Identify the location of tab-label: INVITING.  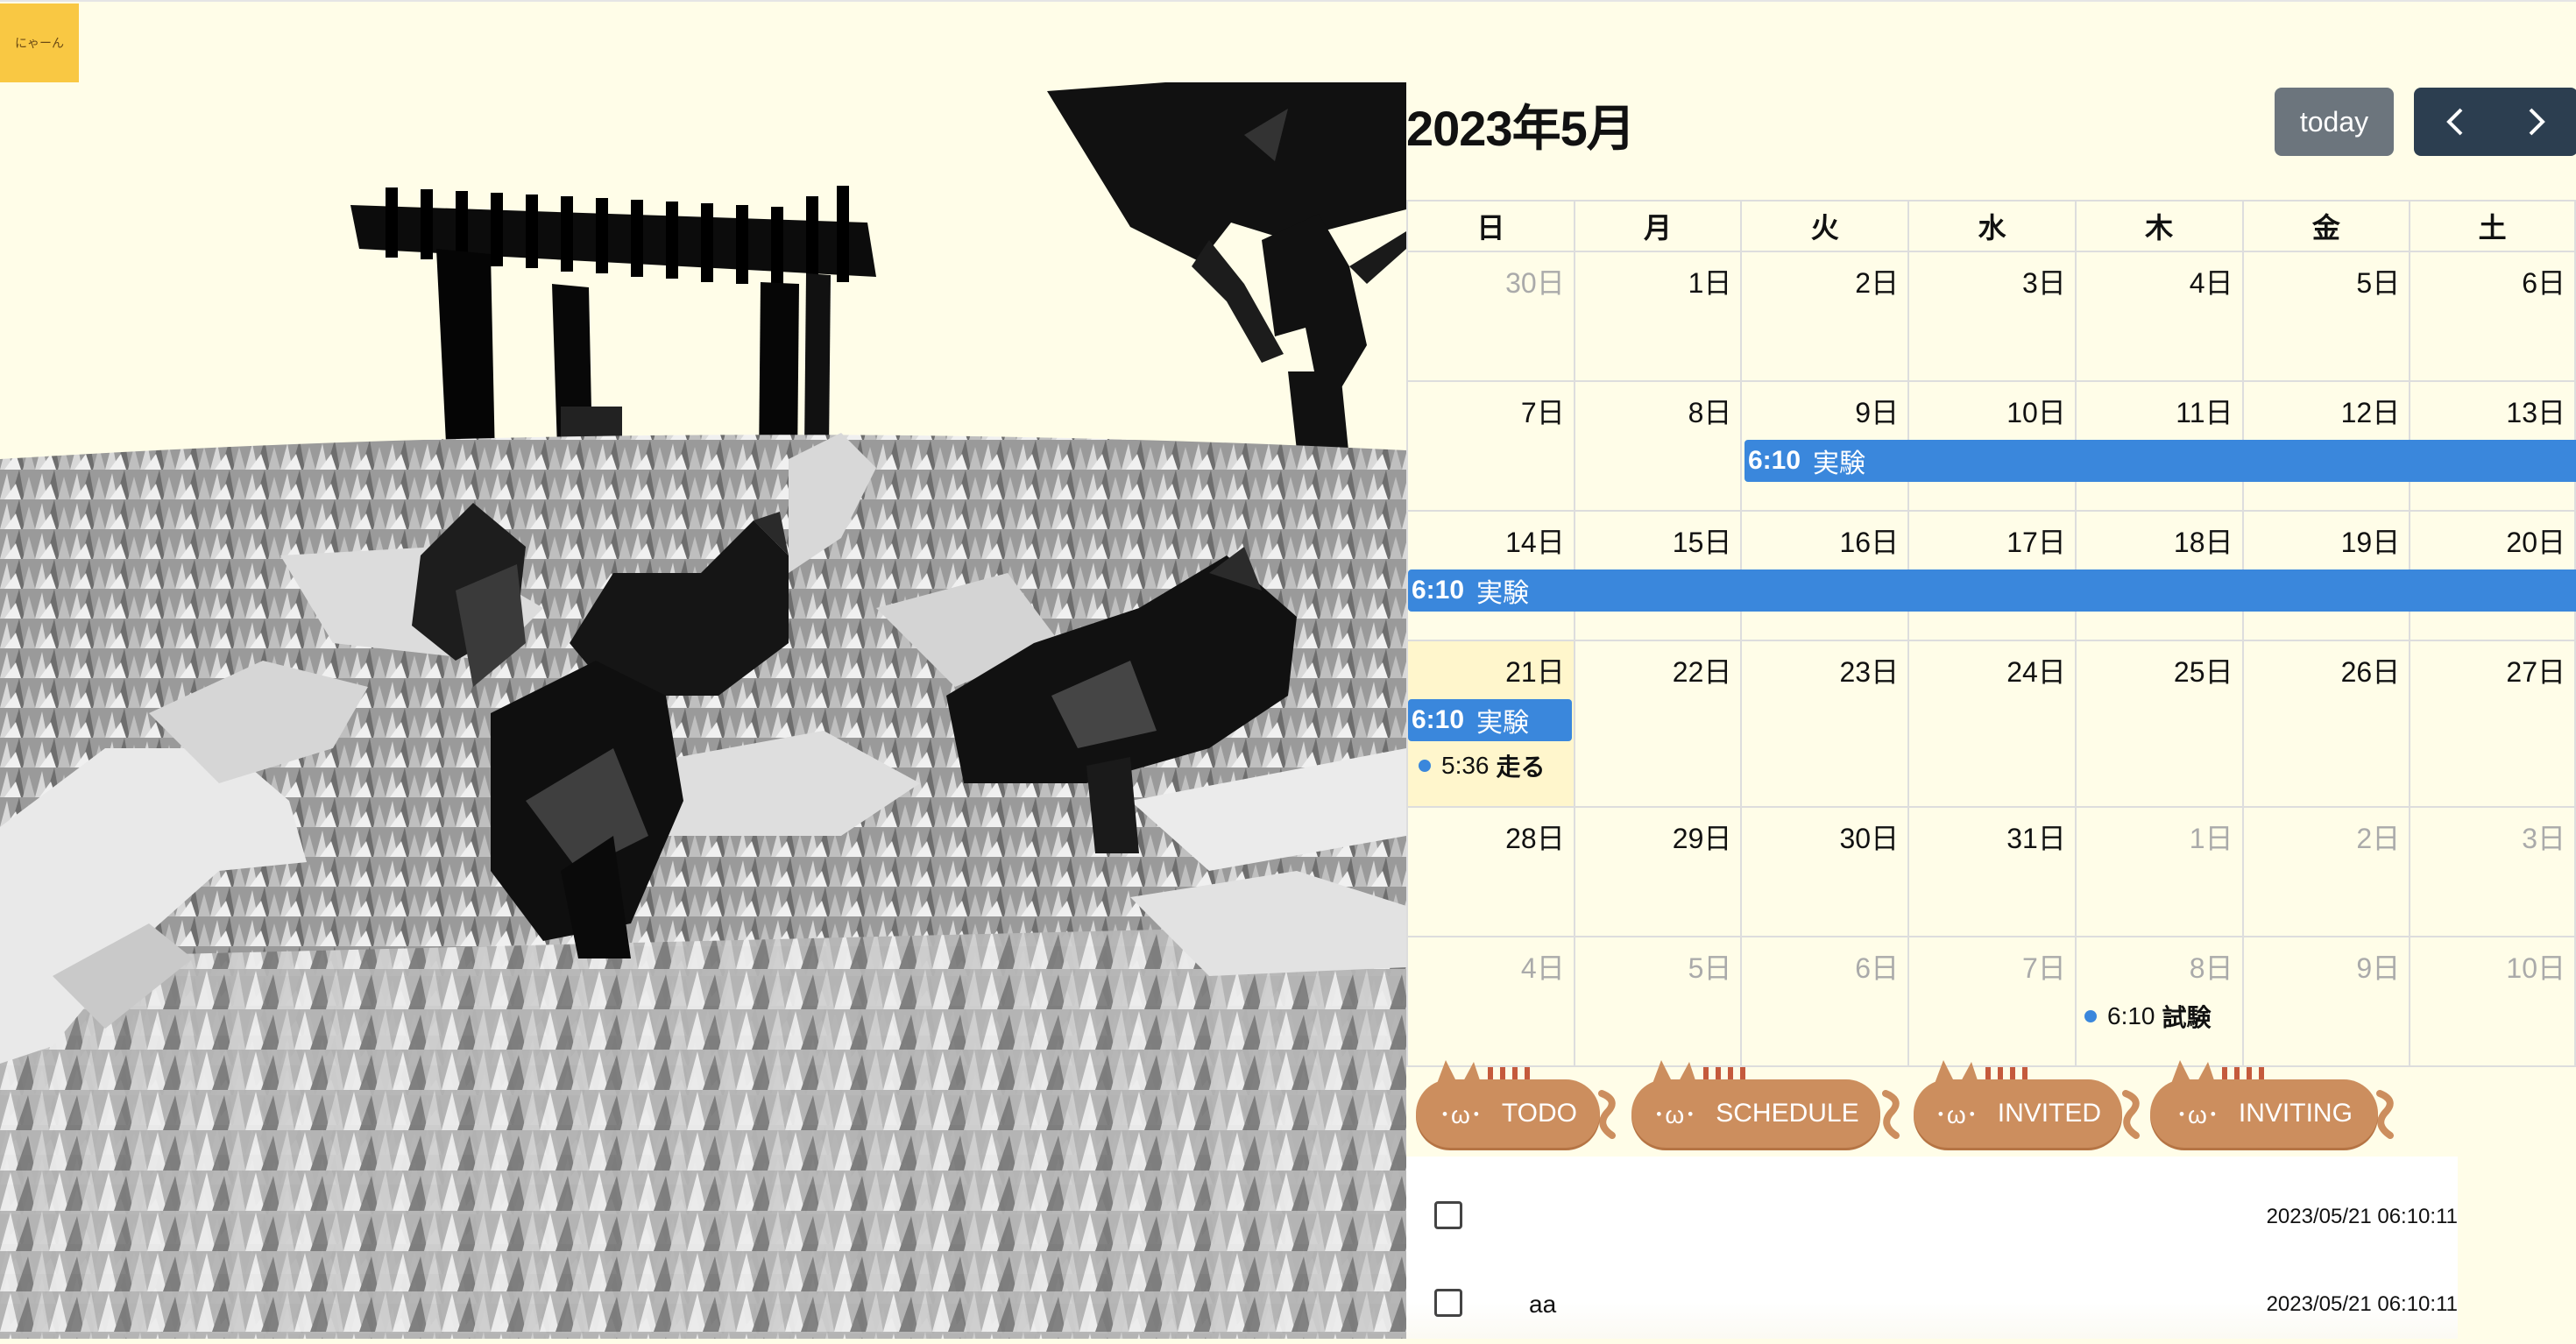
(2296, 1113).